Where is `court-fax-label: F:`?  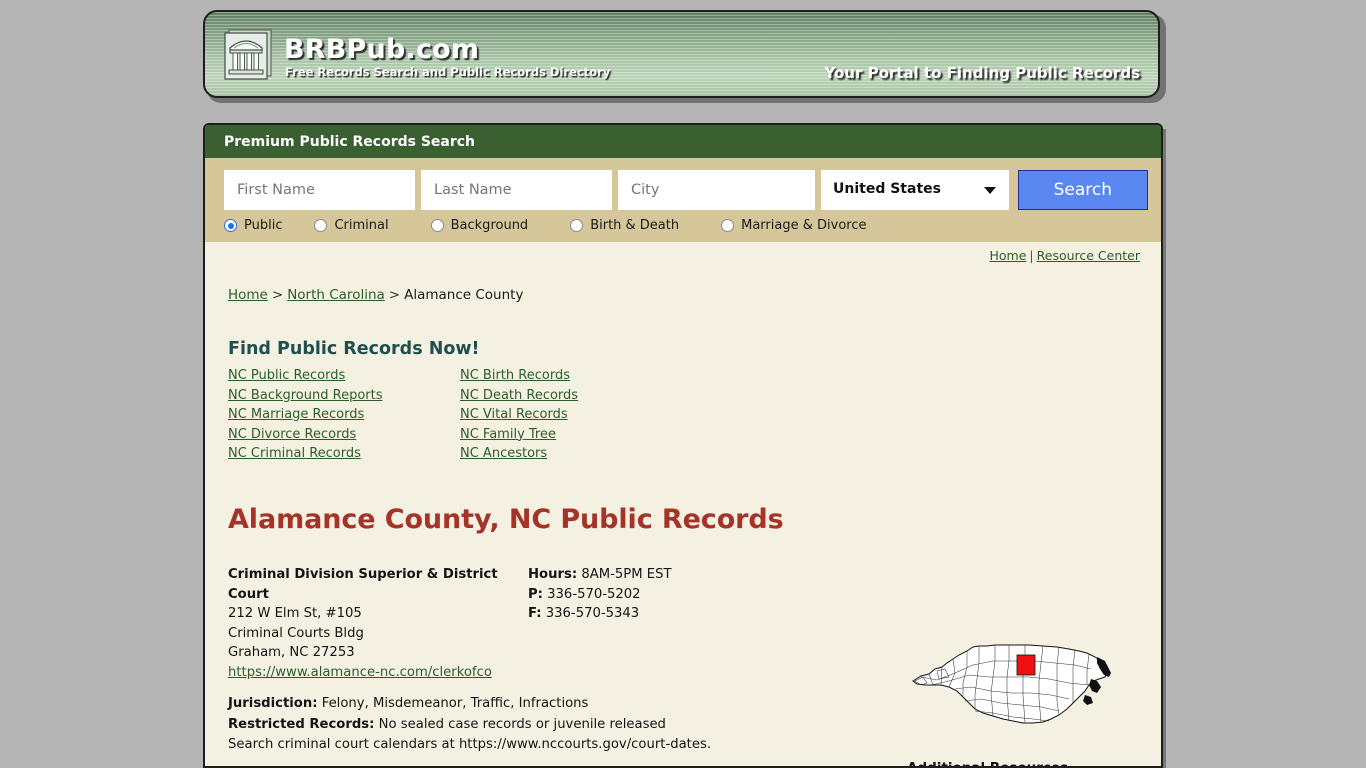
court-fax-label: F: is located at coordinates (535, 613).